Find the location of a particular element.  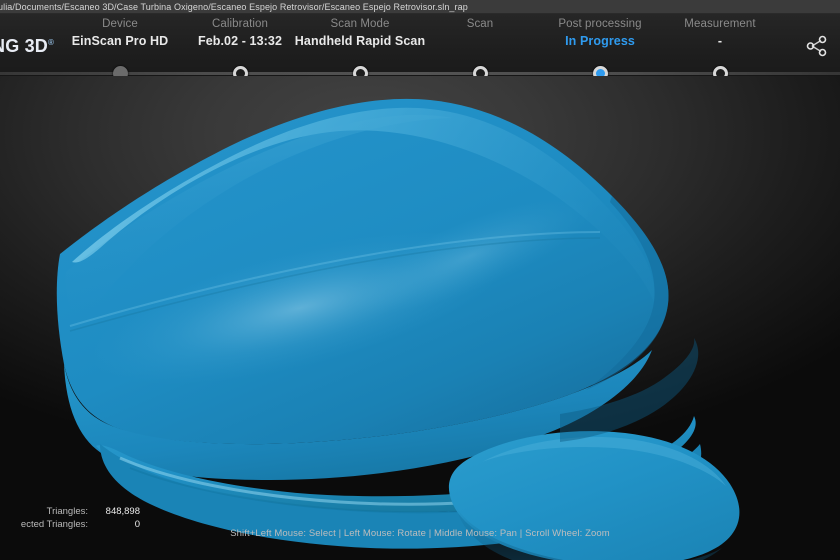

triangles-row: Triangles: 848,898 is located at coordinates (70, 511).